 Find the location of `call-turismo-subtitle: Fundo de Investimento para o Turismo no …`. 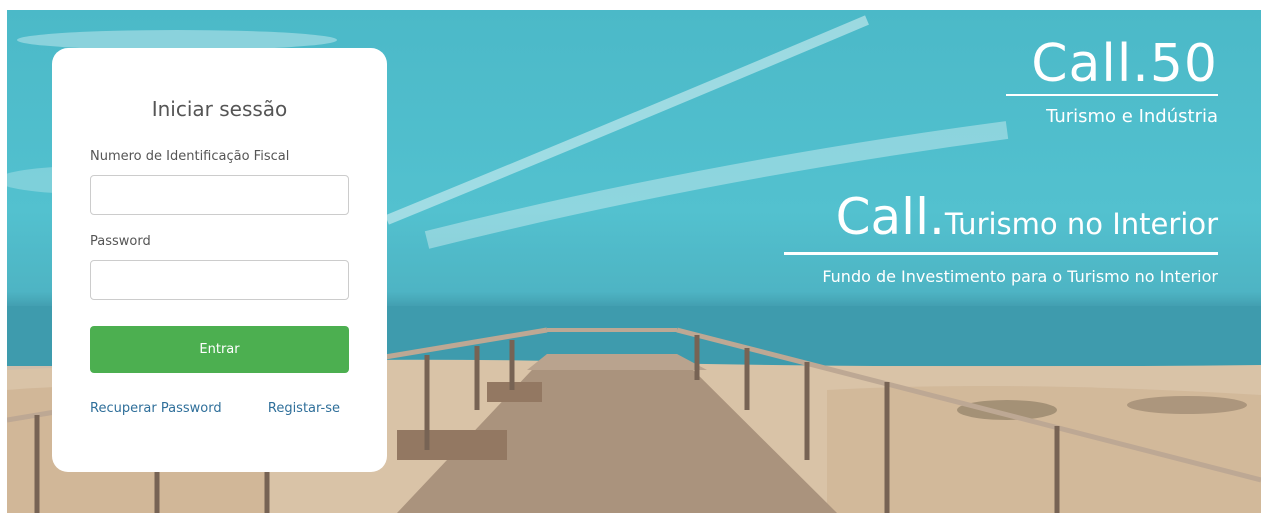

call-turismo-subtitle: Fundo de Investimento para o Turismo no … is located at coordinates (1020, 276).